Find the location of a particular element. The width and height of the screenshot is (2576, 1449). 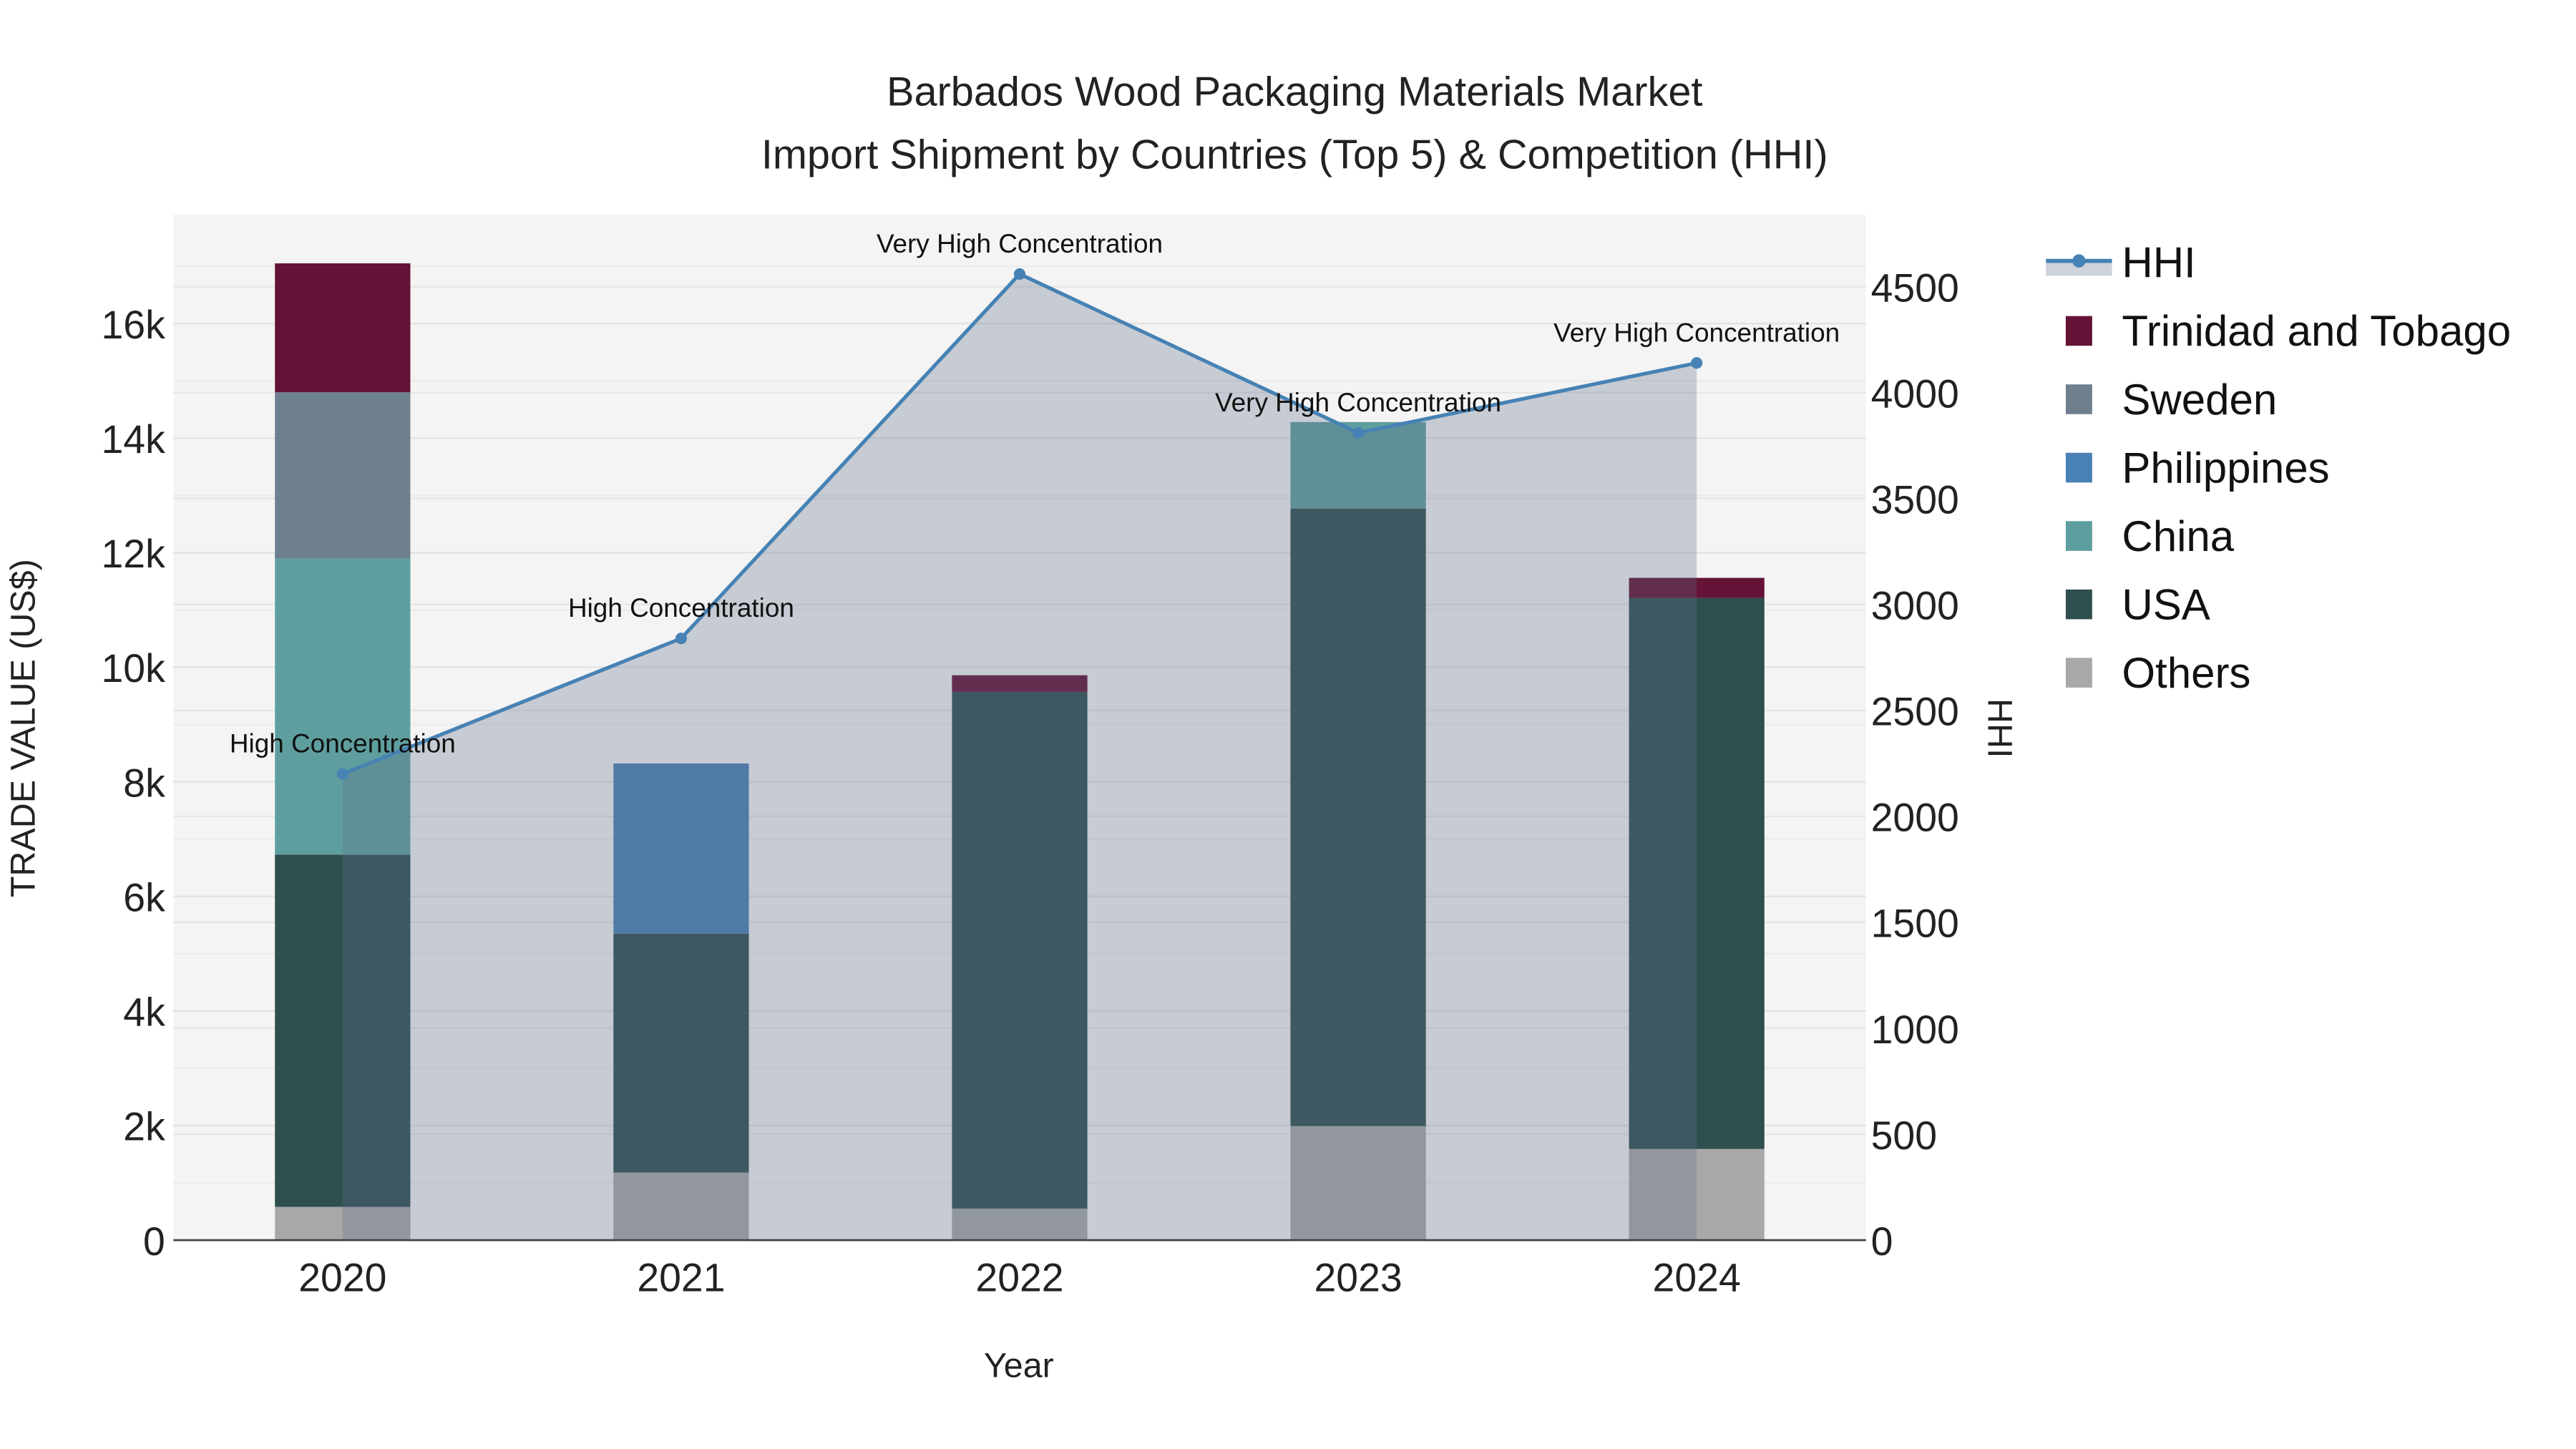

bar-sweden-2020 is located at coordinates (343, 475).